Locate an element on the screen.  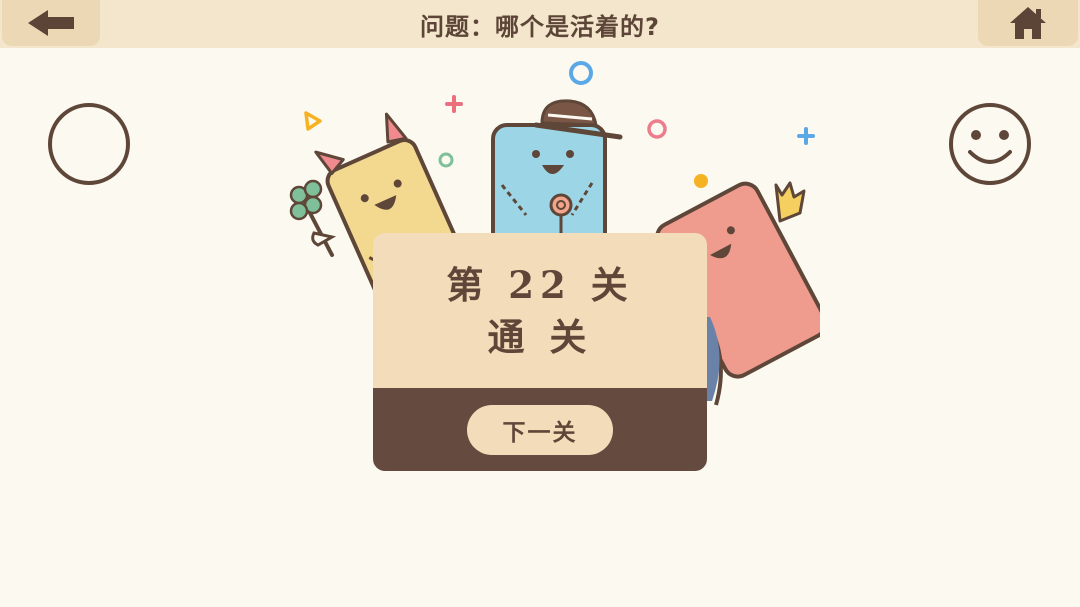
level-status-text: 通 关 is located at coordinates (540, 336).